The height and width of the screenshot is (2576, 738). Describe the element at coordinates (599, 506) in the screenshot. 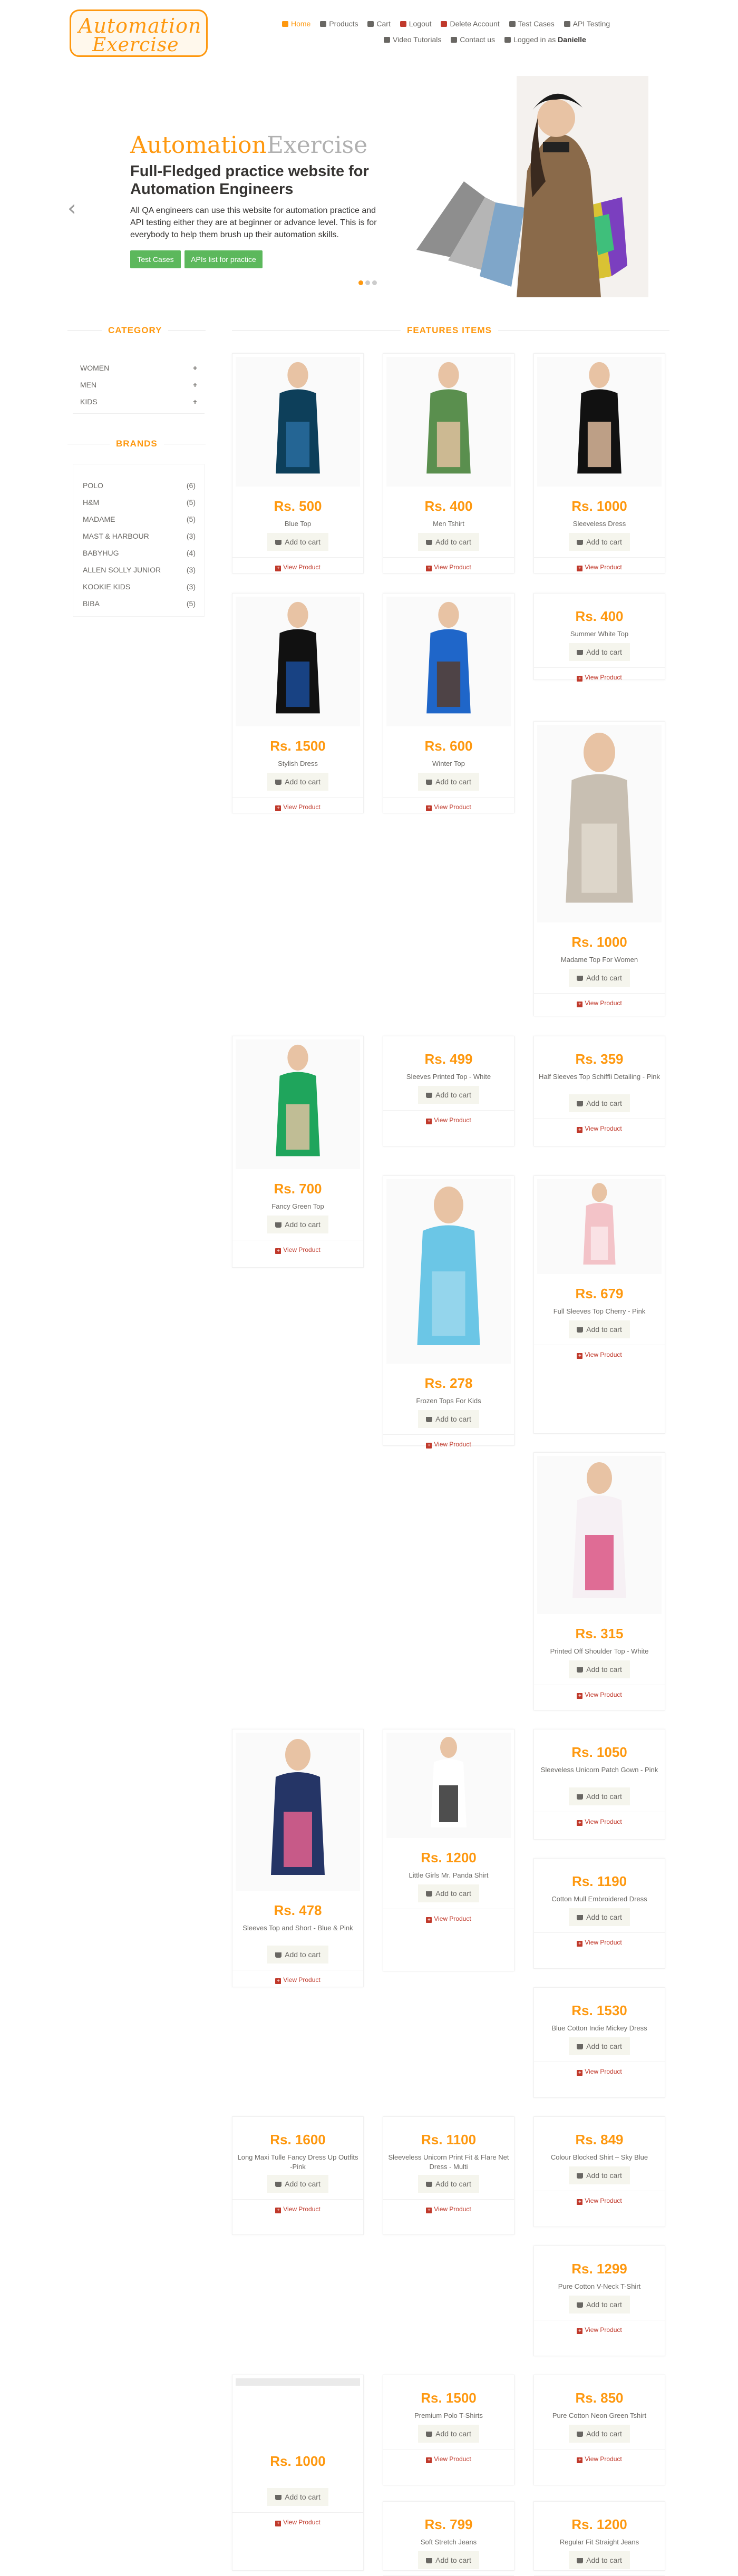

I see `product-price: Rs. 1000` at that location.